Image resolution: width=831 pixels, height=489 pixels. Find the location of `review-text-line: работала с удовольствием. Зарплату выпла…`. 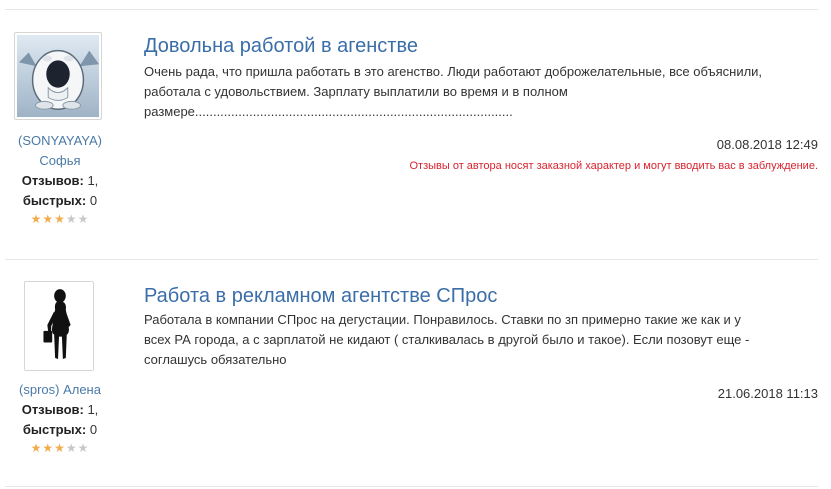

review-text-line: работала с удовольствием. Зарплату выпла… is located at coordinates (356, 91).